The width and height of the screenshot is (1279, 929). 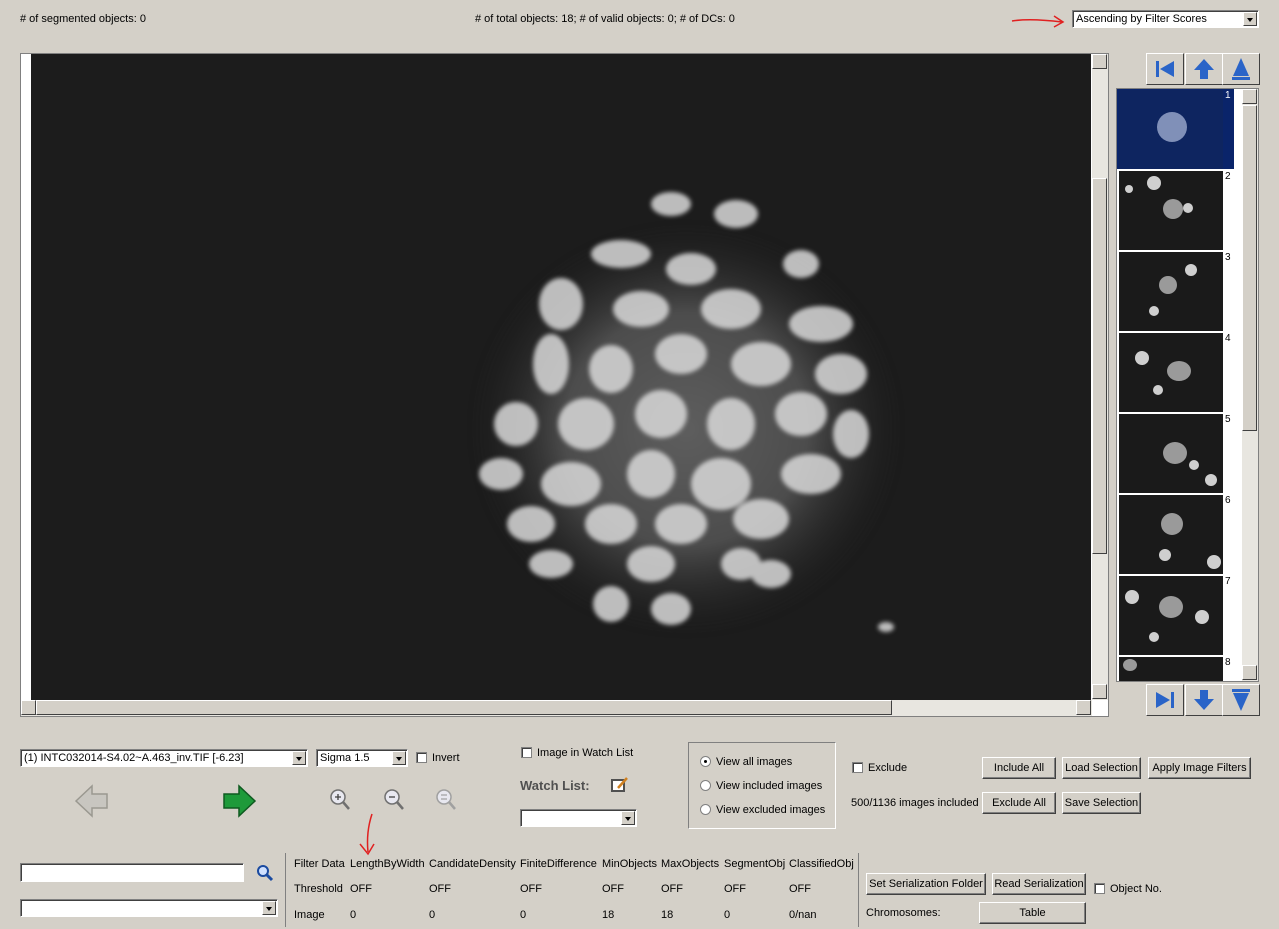 I want to click on previous-arrow-icon, so click(x=92, y=801).